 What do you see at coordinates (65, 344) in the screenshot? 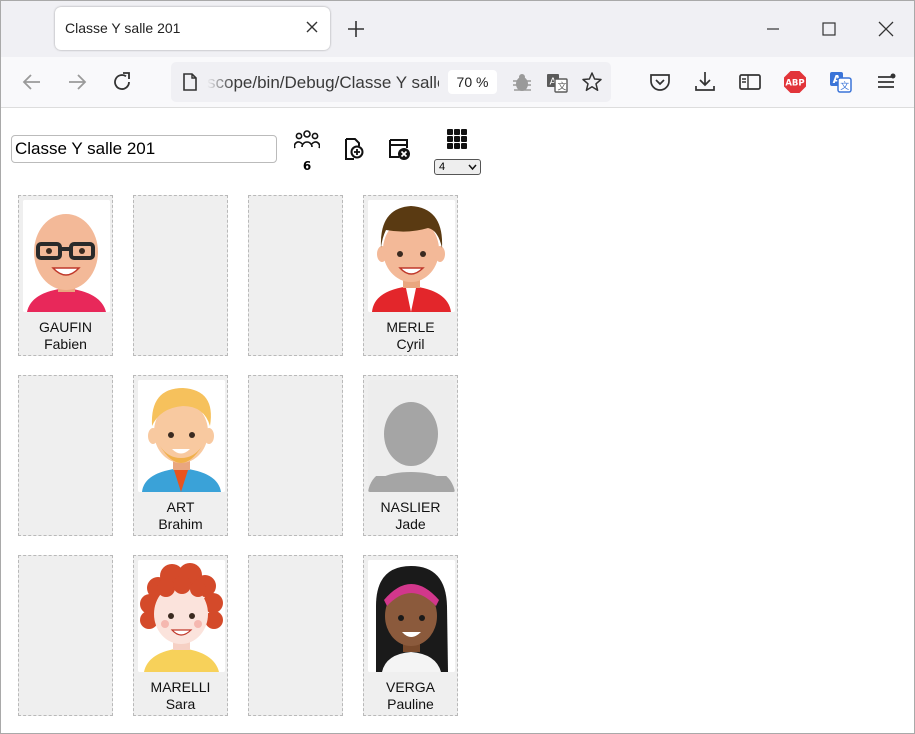
I see `student-first-name: Fabien` at bounding box center [65, 344].